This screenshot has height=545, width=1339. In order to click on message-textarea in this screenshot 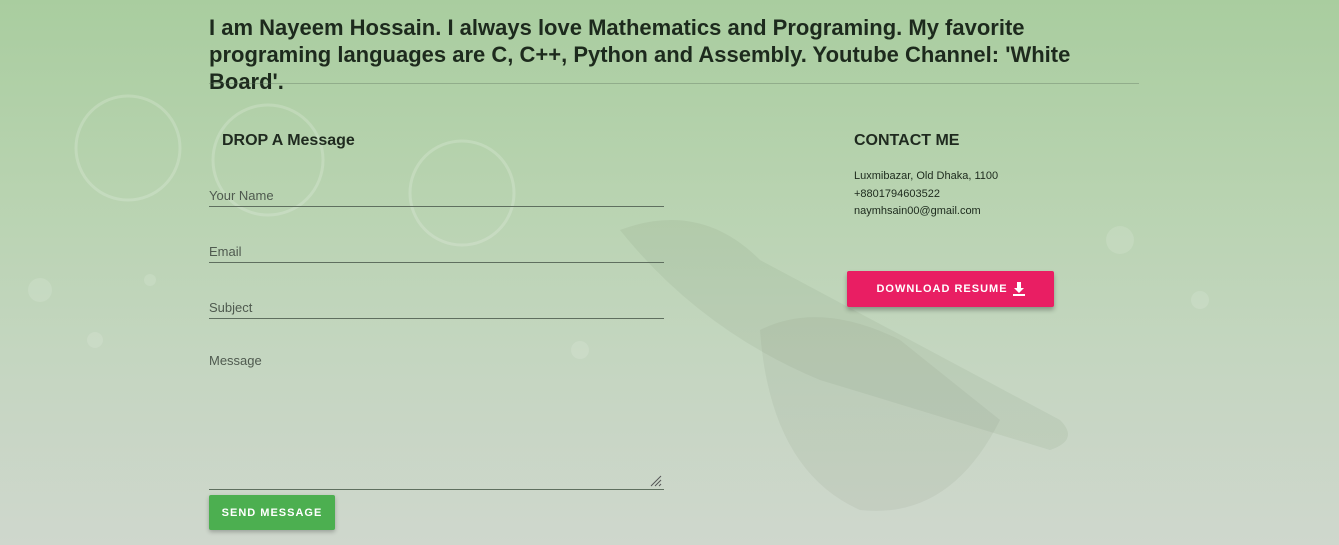, I will do `click(436, 421)`.